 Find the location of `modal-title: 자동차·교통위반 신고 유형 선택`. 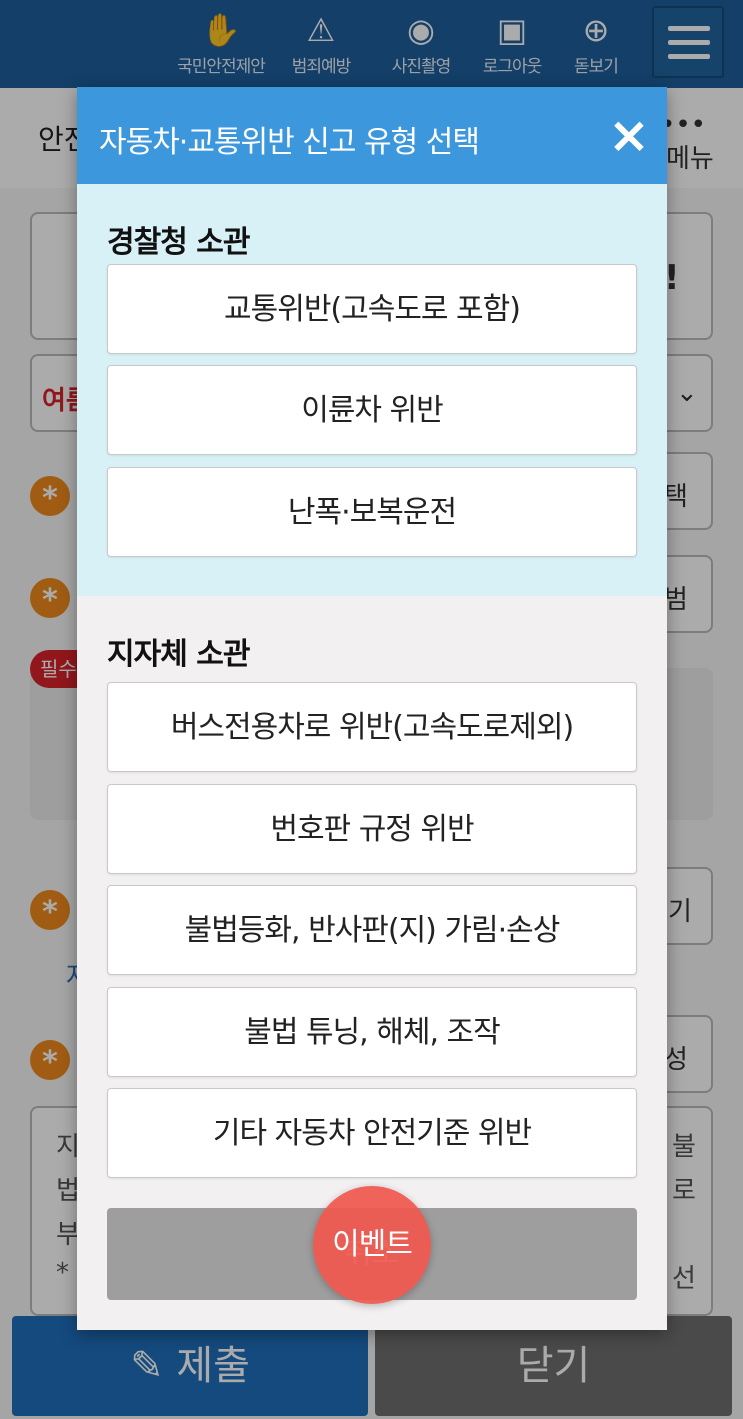

modal-title: 자동차·교통위반 신고 유형 선택 is located at coordinates (289, 142).